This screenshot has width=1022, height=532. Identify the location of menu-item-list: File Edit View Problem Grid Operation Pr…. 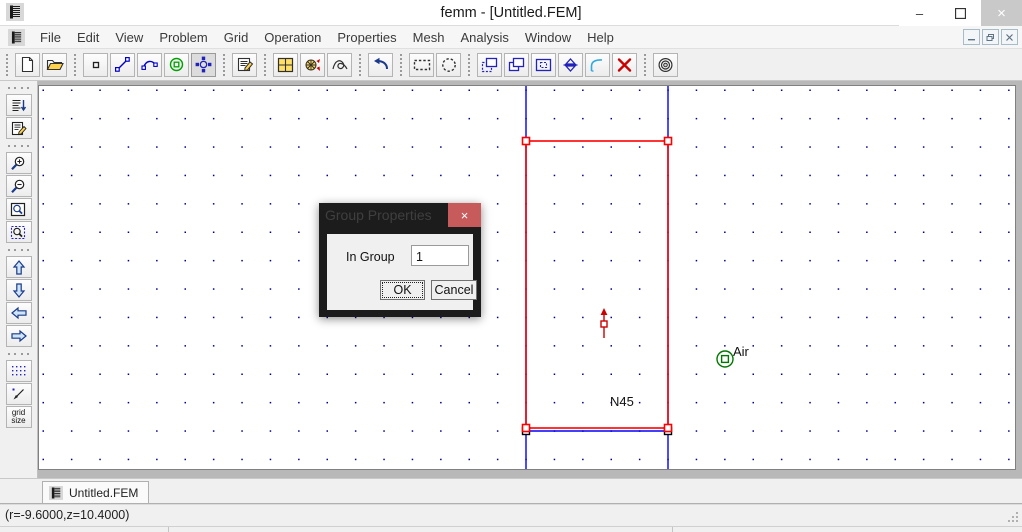
(327, 37).